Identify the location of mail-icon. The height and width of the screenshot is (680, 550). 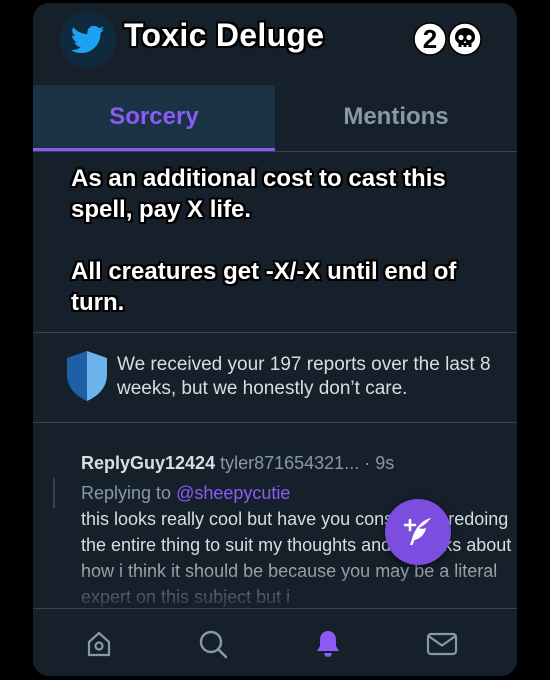
(442, 644).